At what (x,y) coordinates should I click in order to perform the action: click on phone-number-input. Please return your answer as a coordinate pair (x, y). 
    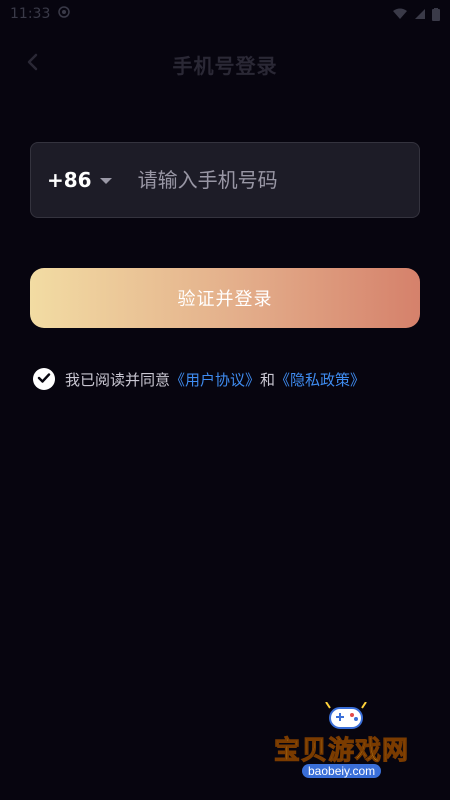
    Looking at the image, I should click on (278, 180).